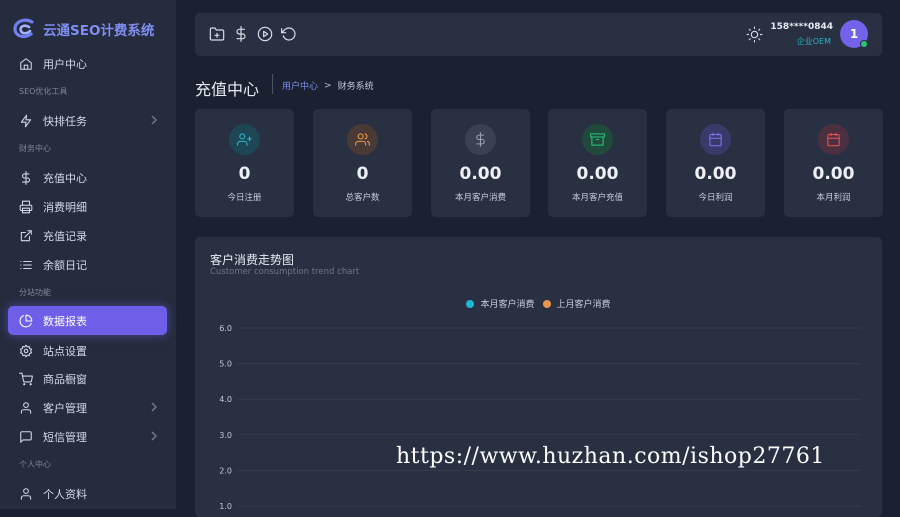 This screenshot has width=900, height=517. I want to click on sidebar-section-title: 财务中心, so click(35, 148).